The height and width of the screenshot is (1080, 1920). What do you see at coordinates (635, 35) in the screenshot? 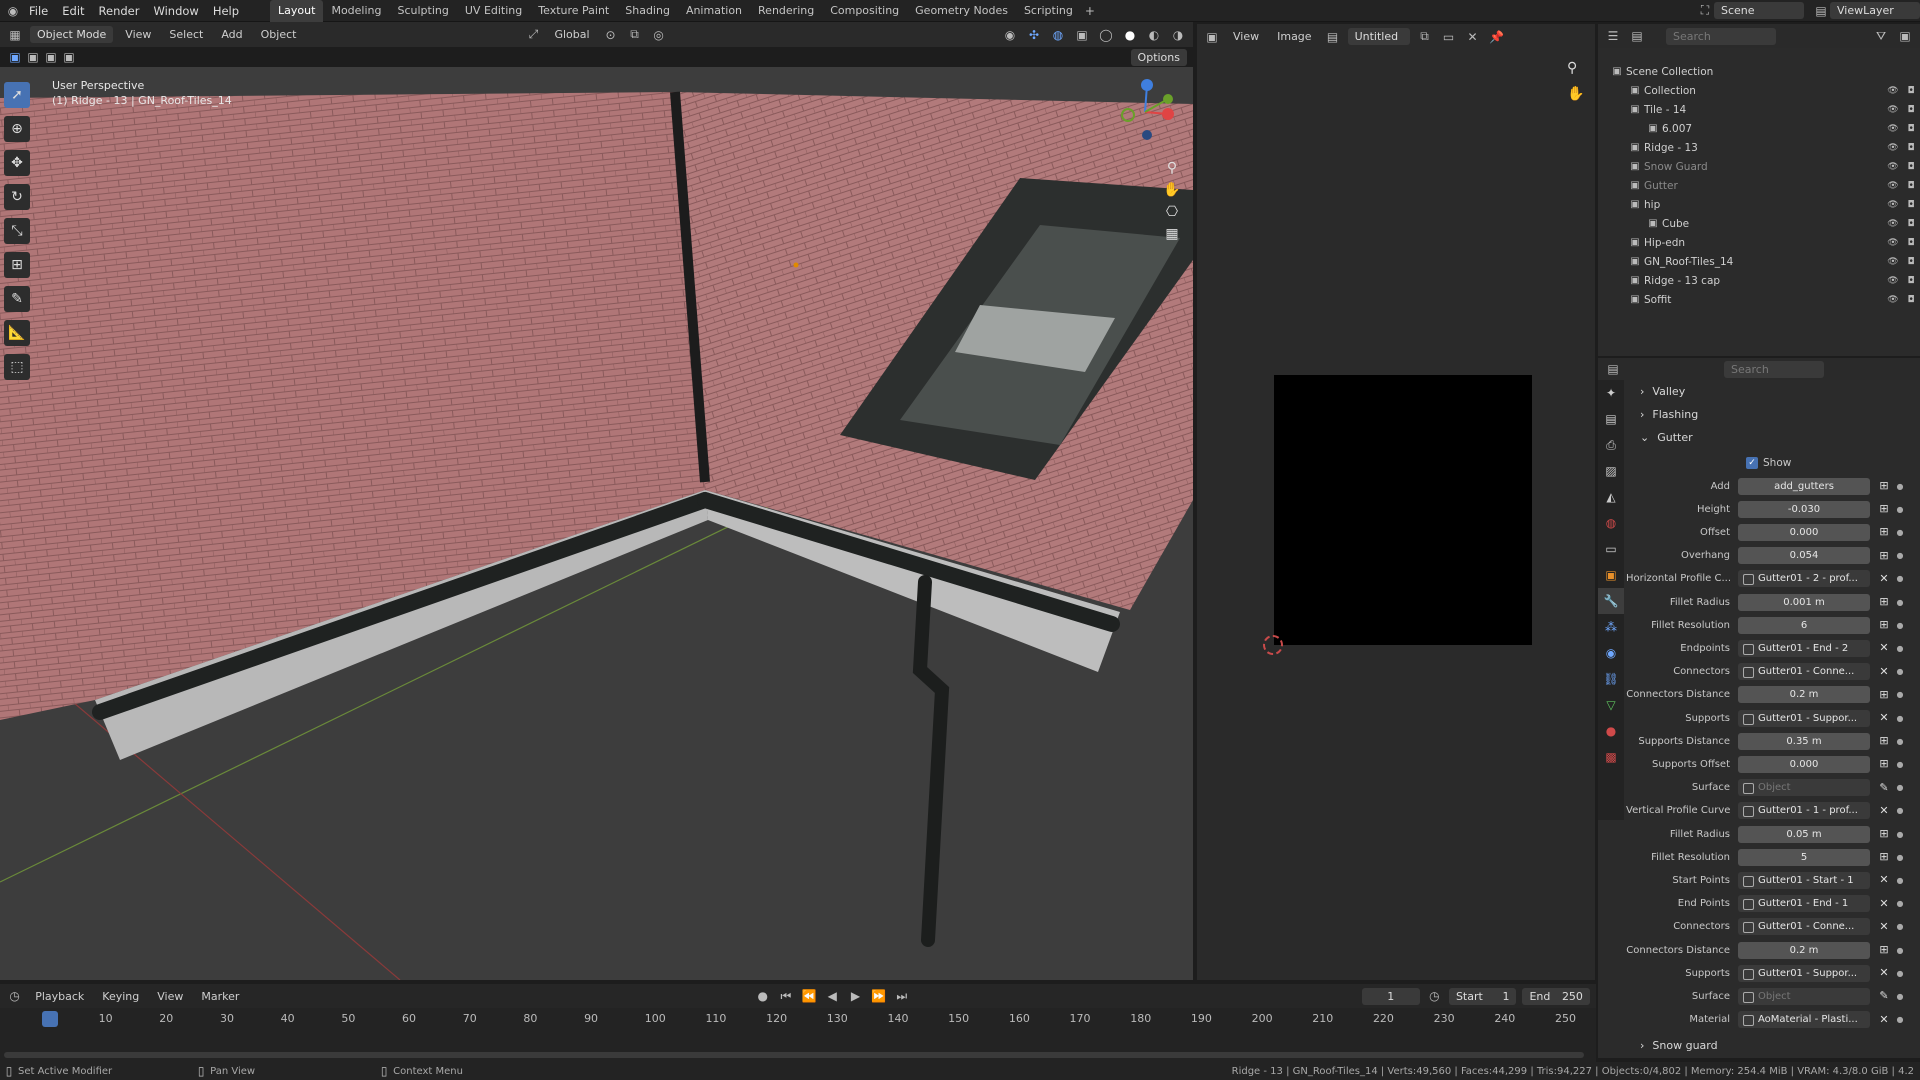
I see `snap-icon: ⧉` at bounding box center [635, 35].